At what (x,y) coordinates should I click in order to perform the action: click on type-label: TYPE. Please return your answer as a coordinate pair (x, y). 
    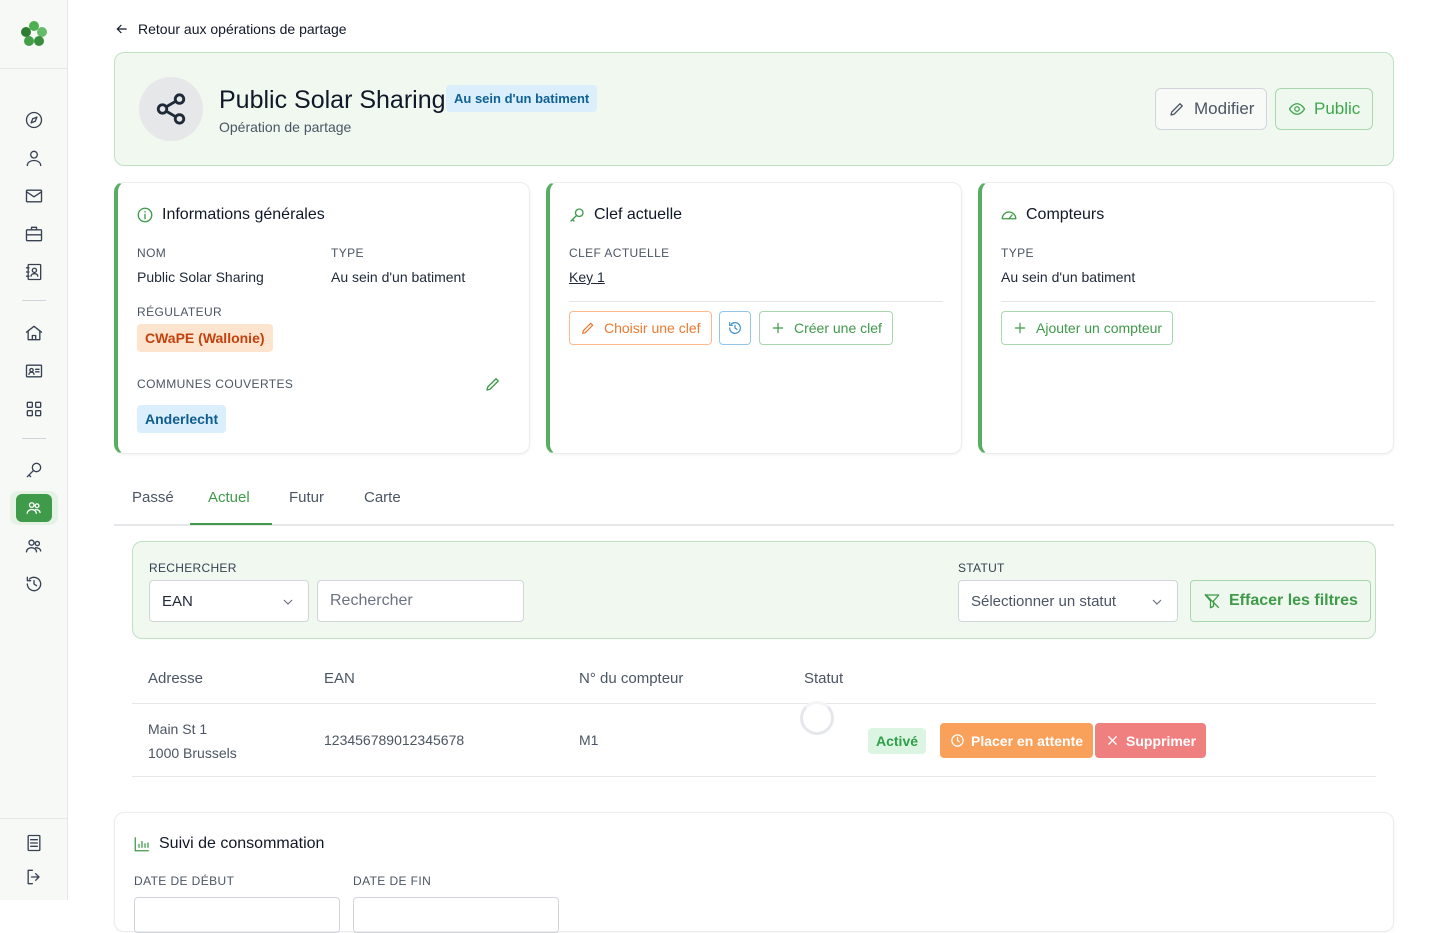
    Looking at the image, I should click on (347, 253).